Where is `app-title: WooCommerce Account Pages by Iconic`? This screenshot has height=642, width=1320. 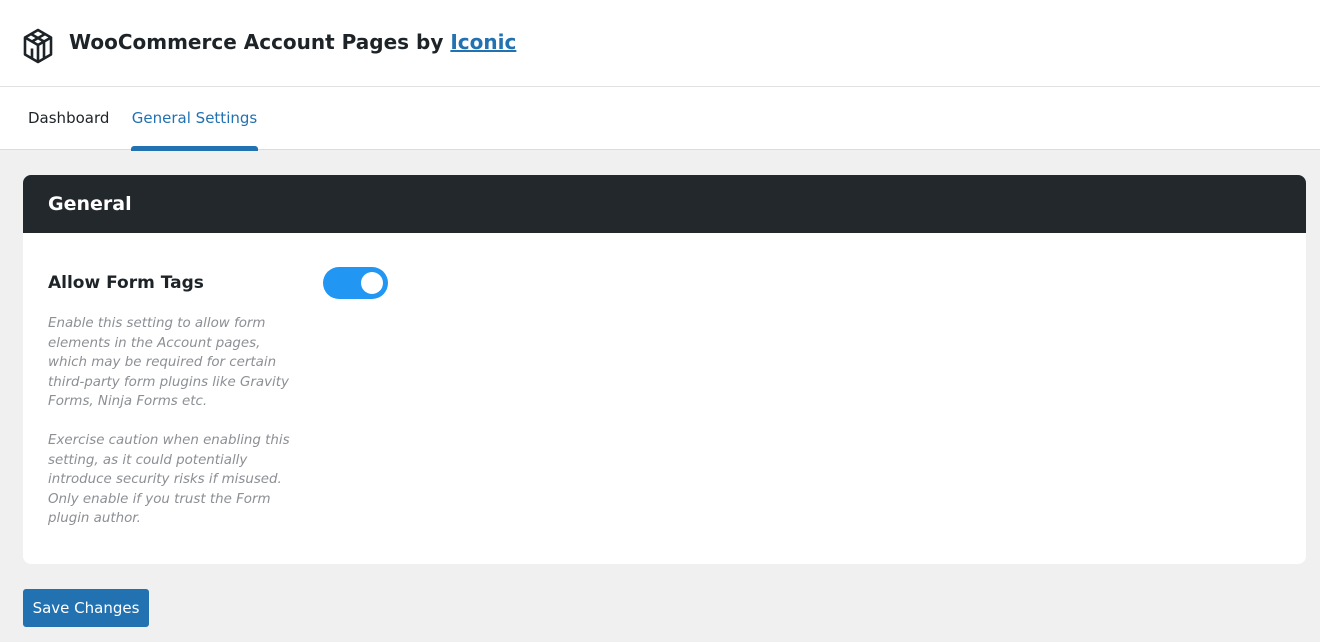
app-title: WooCommerce Account Pages by Iconic is located at coordinates (292, 42).